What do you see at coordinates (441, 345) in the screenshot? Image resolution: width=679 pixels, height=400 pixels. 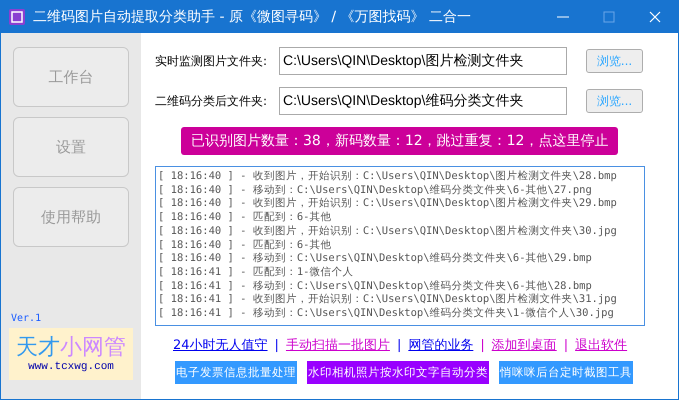 I see `nav-link: 网管的业务` at bounding box center [441, 345].